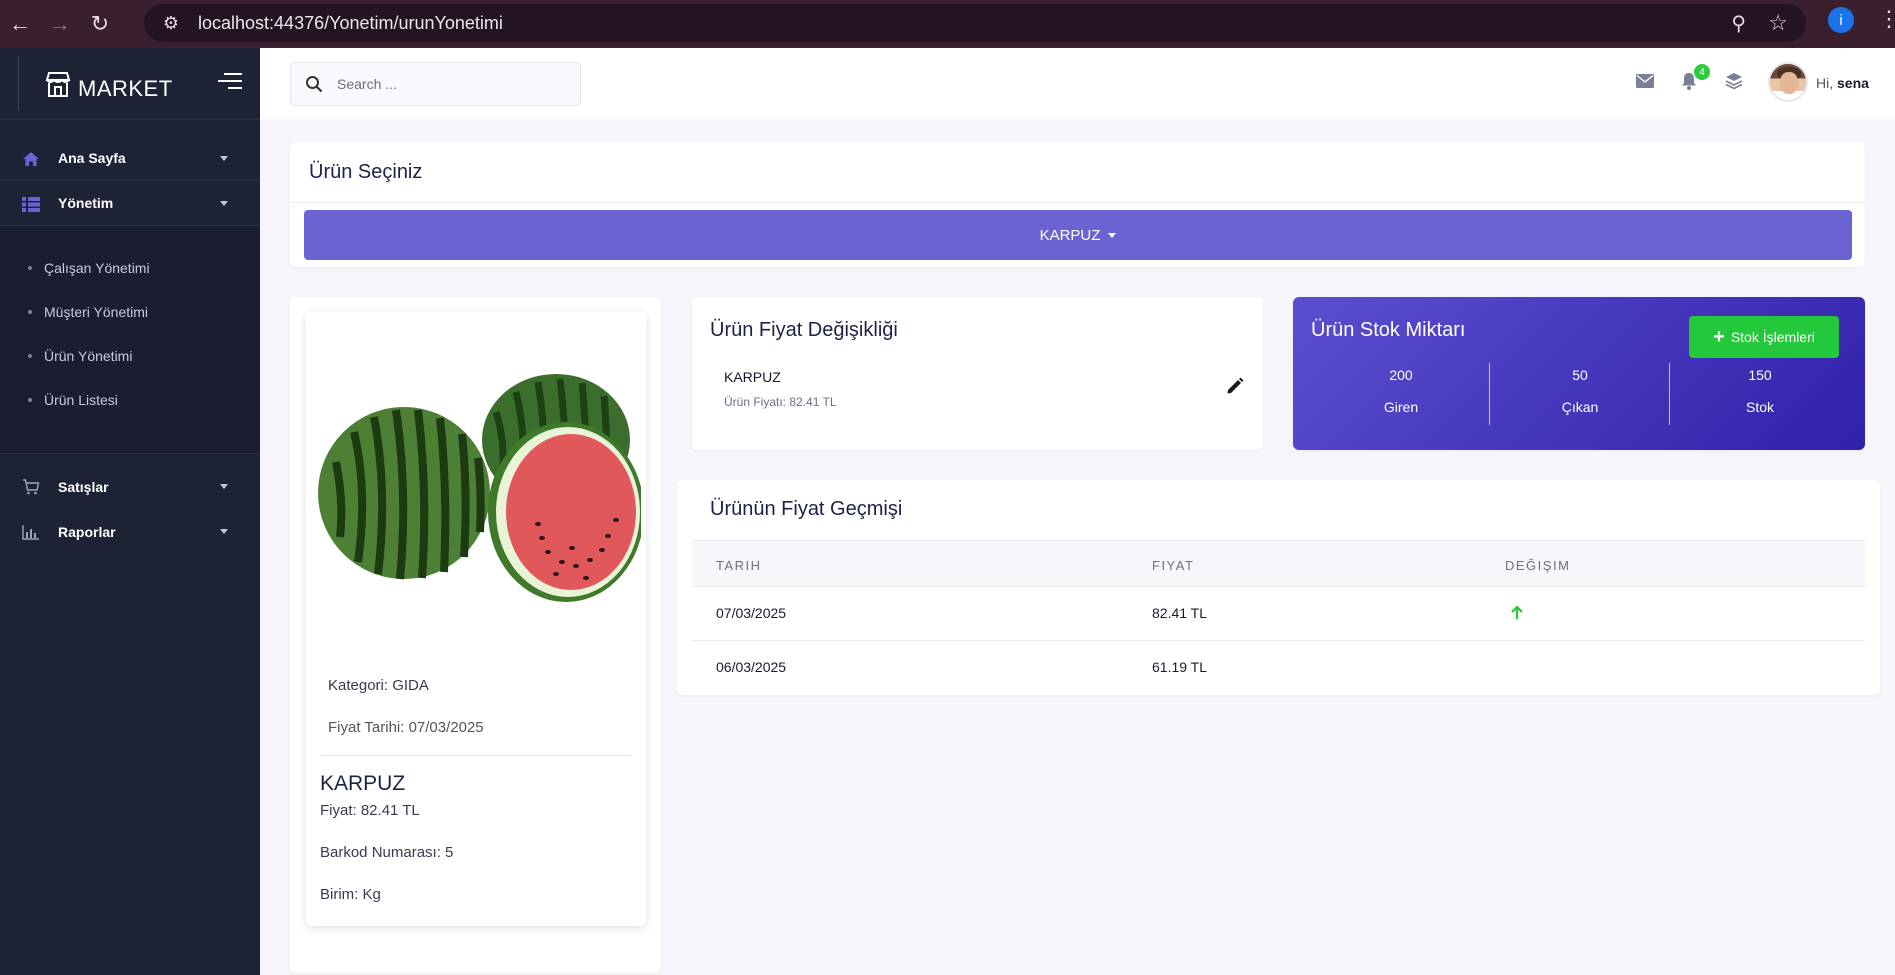 The image size is (1895, 975). Describe the element at coordinates (350, 894) in the screenshot. I see `product-unit: Birim: Kg` at that location.